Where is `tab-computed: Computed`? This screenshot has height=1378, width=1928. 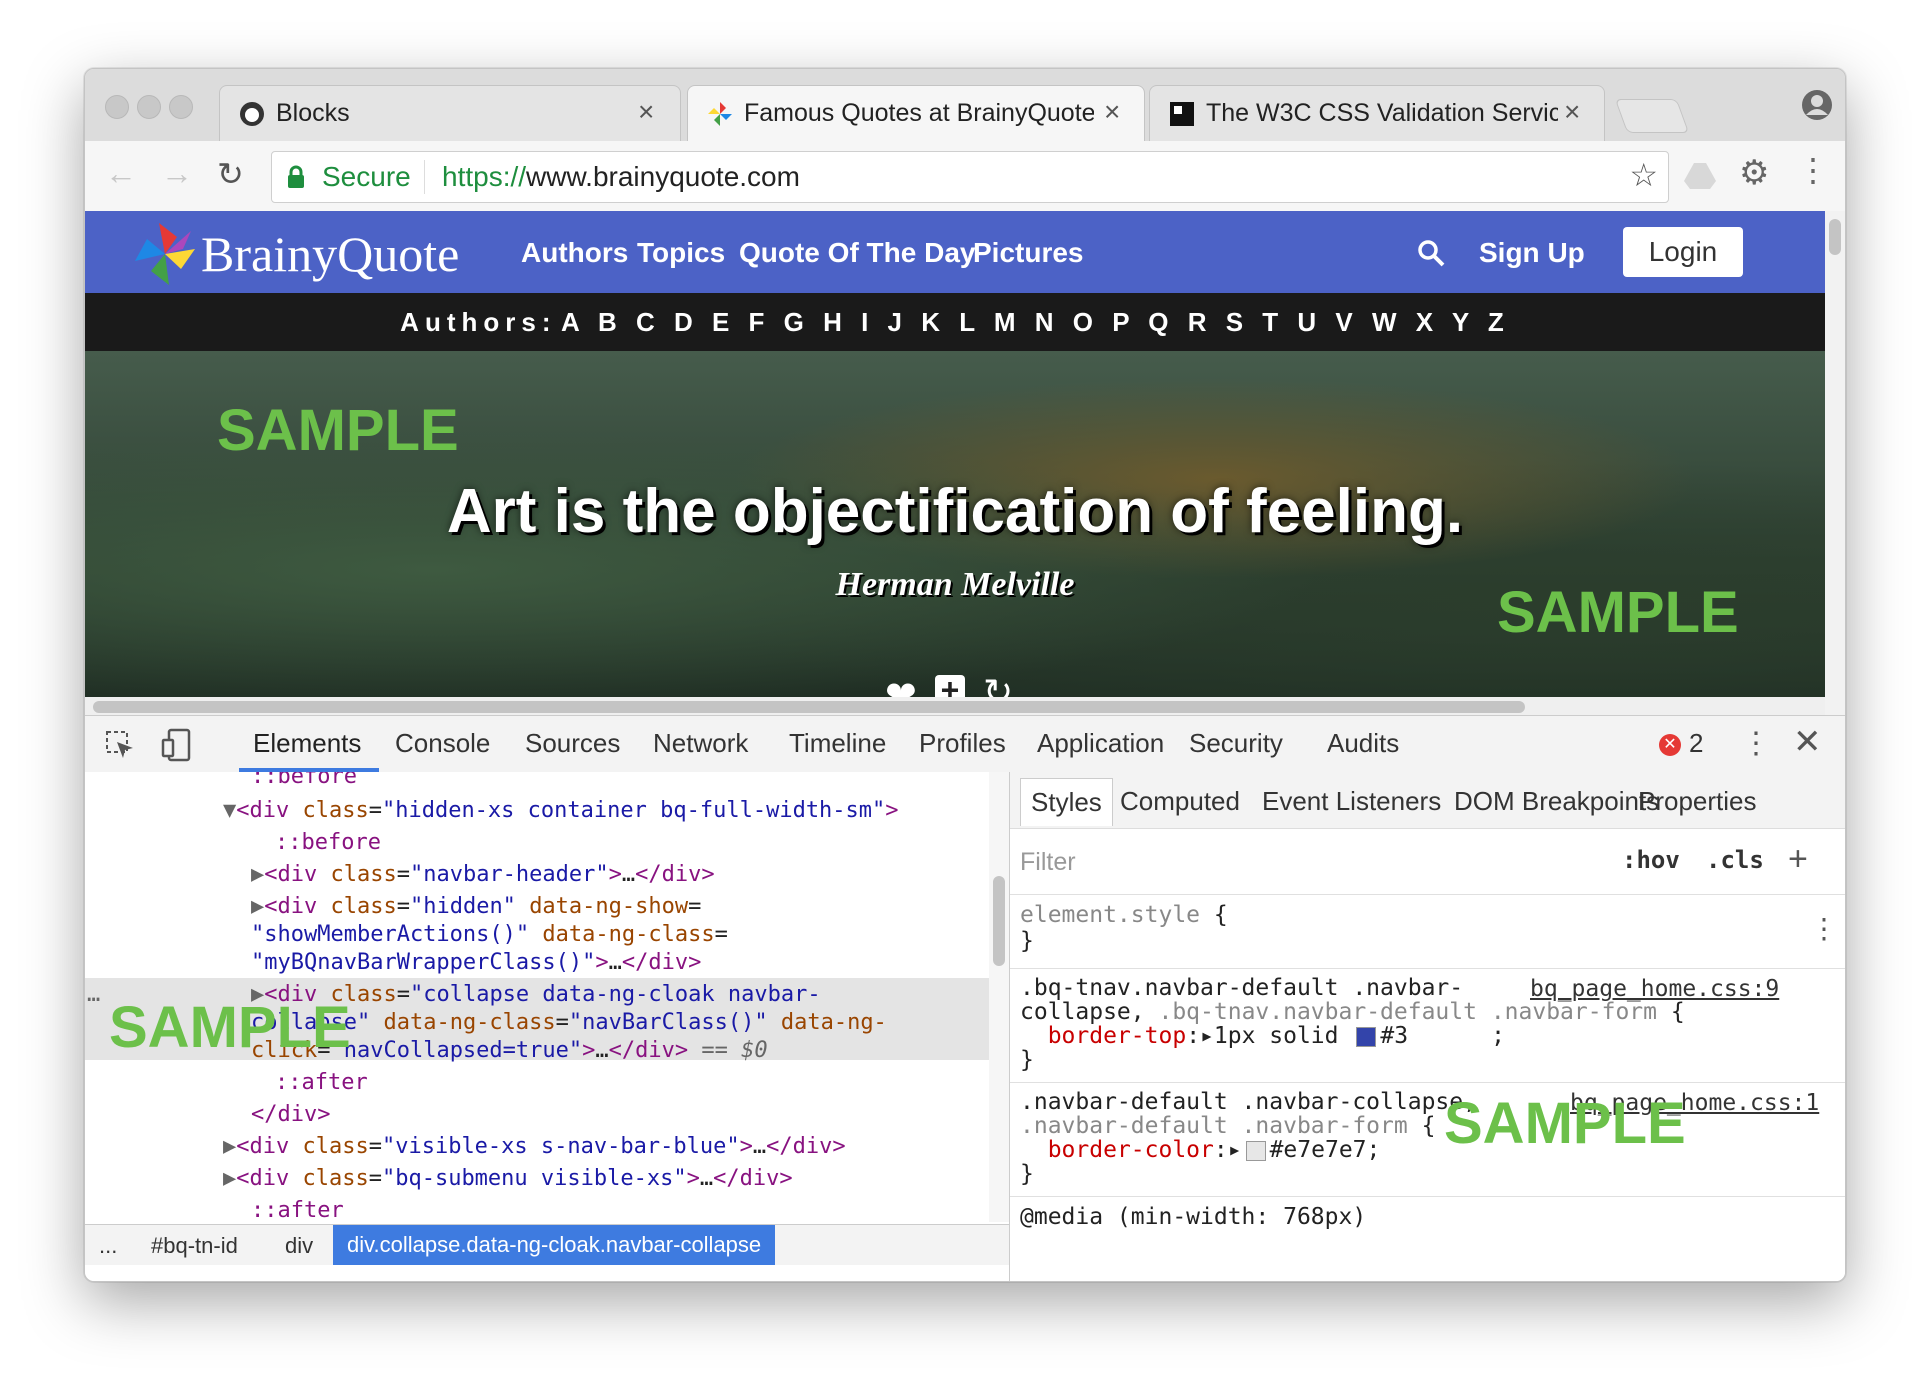 tab-computed: Computed is located at coordinates (1180, 801).